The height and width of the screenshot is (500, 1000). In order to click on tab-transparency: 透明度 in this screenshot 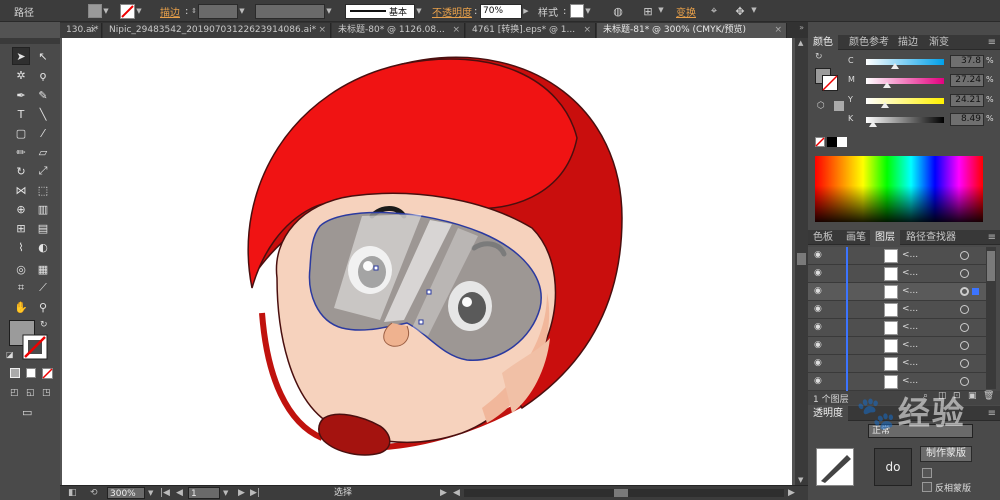, I will do `click(828, 413)`.